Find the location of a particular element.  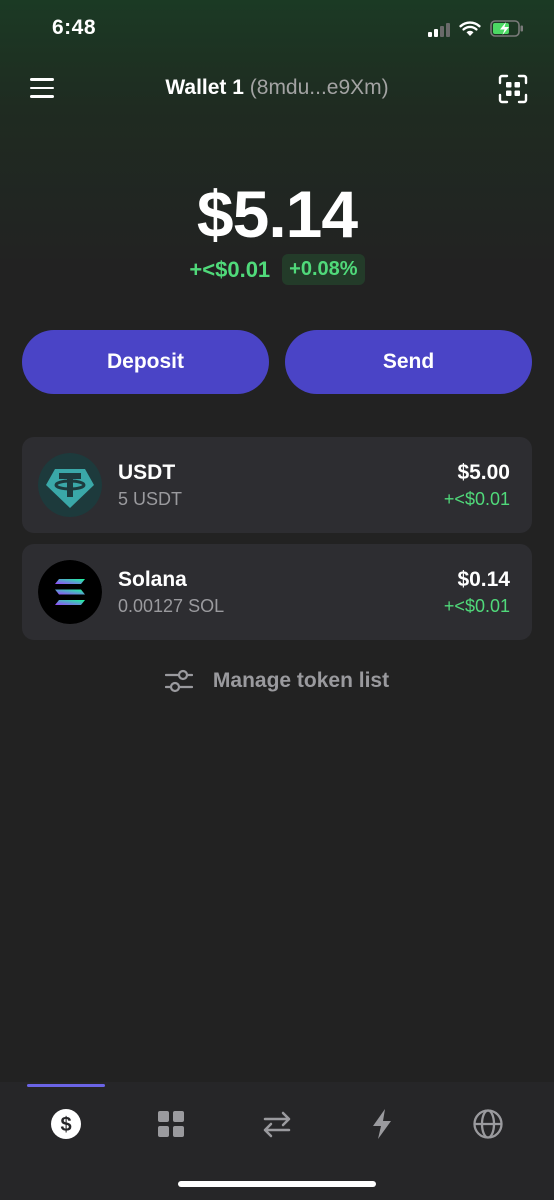

tab-browser is located at coordinates (488, 1124).